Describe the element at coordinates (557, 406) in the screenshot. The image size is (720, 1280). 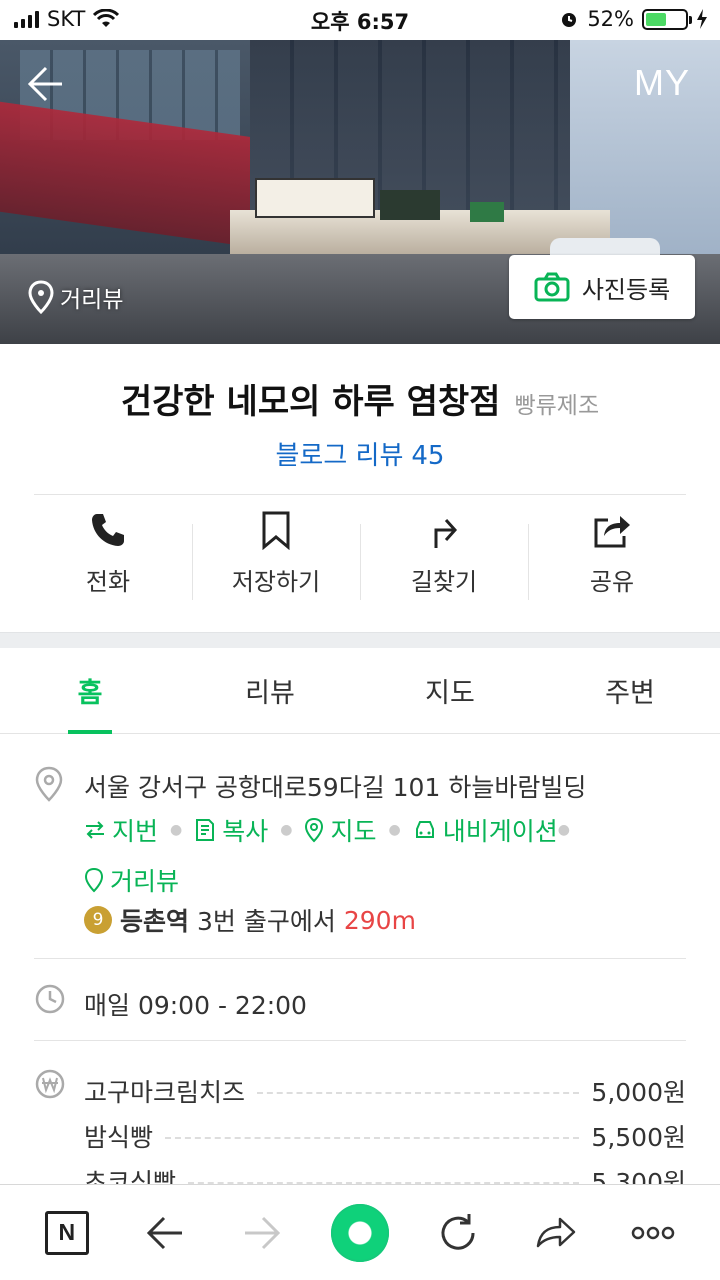
I see `place-category: 빵류제조` at that location.